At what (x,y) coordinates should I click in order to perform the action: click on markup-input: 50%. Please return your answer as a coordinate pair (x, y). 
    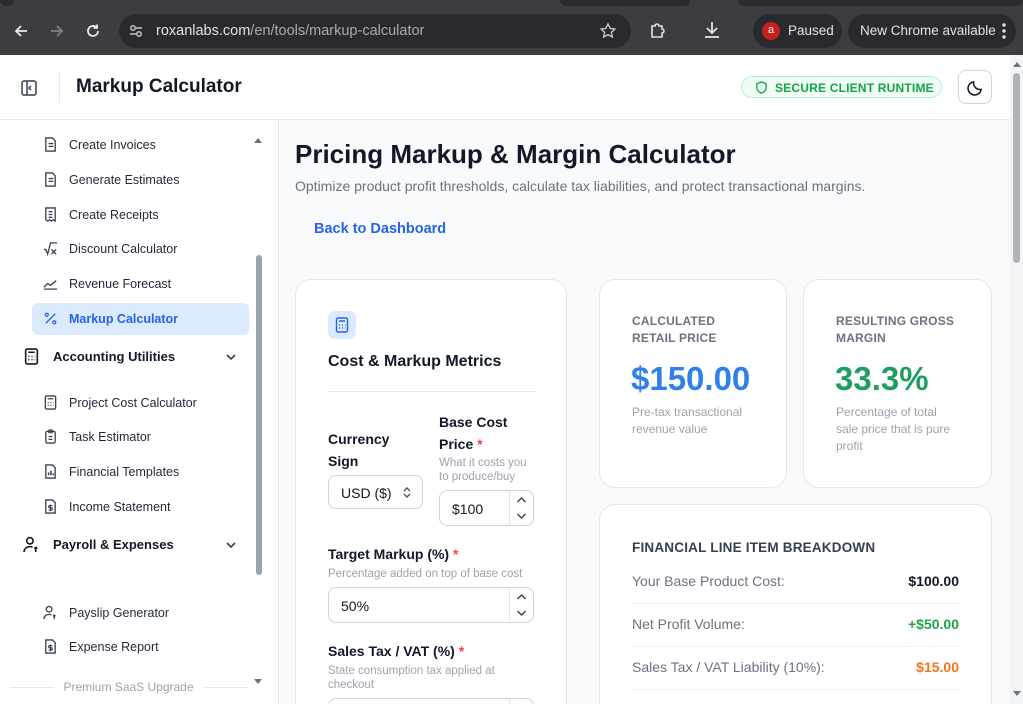
    Looking at the image, I should click on (431, 605).